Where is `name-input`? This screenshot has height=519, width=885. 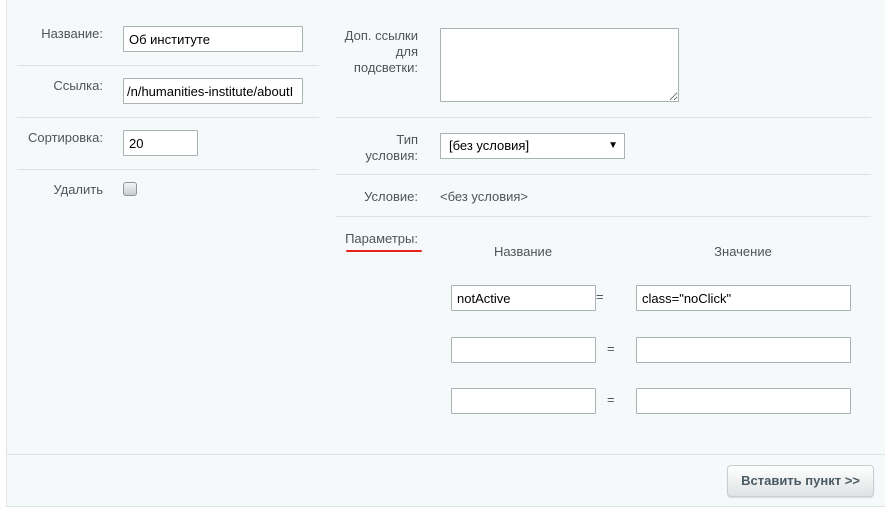
name-input is located at coordinates (213, 39).